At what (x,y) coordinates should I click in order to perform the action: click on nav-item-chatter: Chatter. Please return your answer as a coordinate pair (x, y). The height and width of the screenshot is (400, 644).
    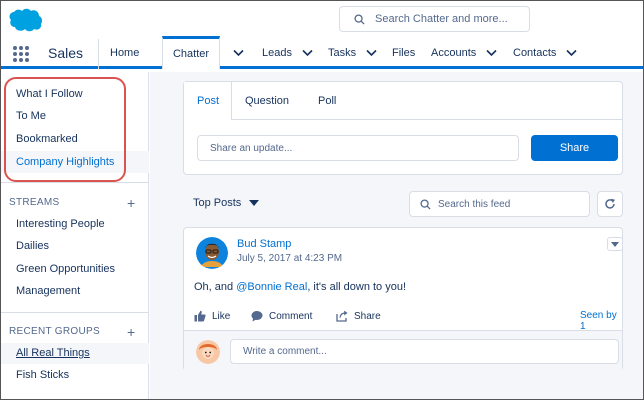
    Looking at the image, I should click on (191, 52).